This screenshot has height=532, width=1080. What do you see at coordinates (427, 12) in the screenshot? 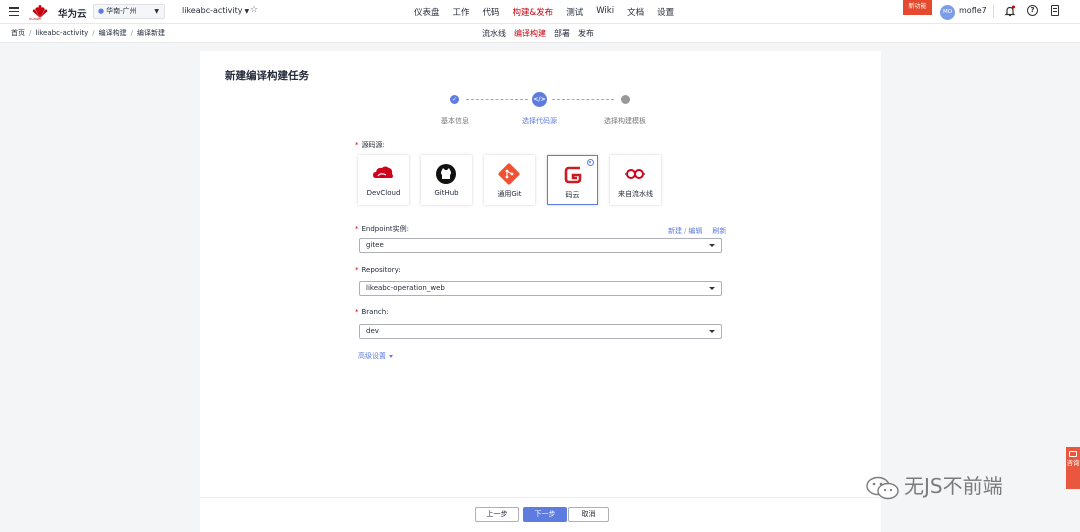
I see `nav-dashboard: 仪表盘` at bounding box center [427, 12].